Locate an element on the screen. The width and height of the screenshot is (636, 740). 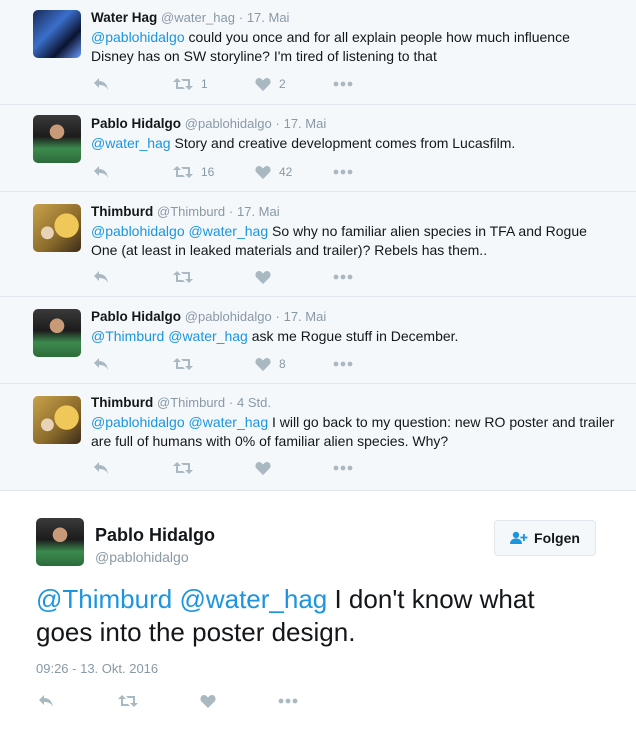
retweet-button: 1 is located at coordinates (190, 84).